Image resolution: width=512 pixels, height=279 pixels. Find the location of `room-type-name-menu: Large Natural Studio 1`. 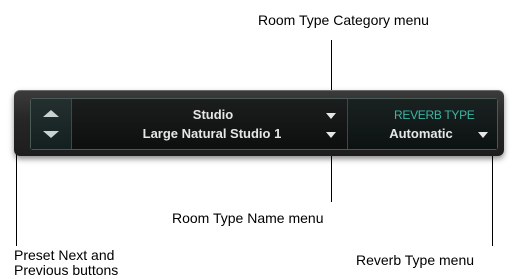

room-type-name-menu: Large Natural Studio 1 is located at coordinates (212, 133).